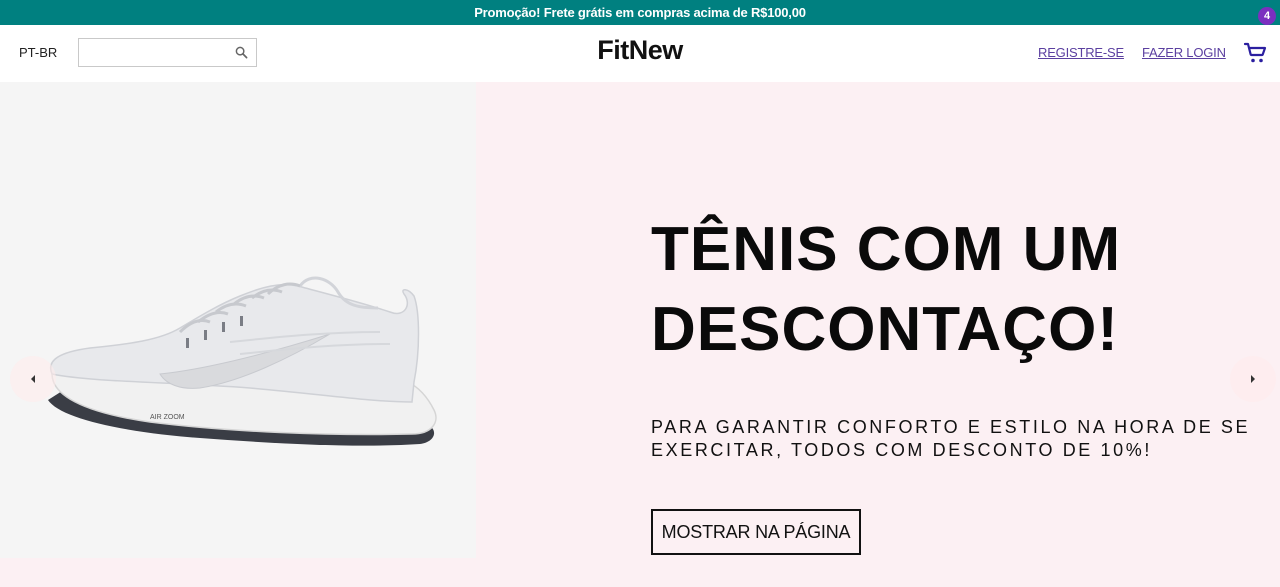 Image resolution: width=1280 pixels, height=587 pixels. Describe the element at coordinates (886, 249) in the screenshot. I see `hero-title-line1: TÊNIS COM UM` at that location.